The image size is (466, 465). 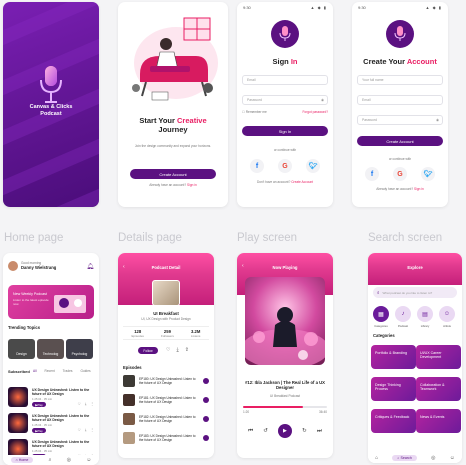 What do you see at coordinates (39, 267) in the screenshot?
I see `user-name: Danny Wielstrang` at bounding box center [39, 267].